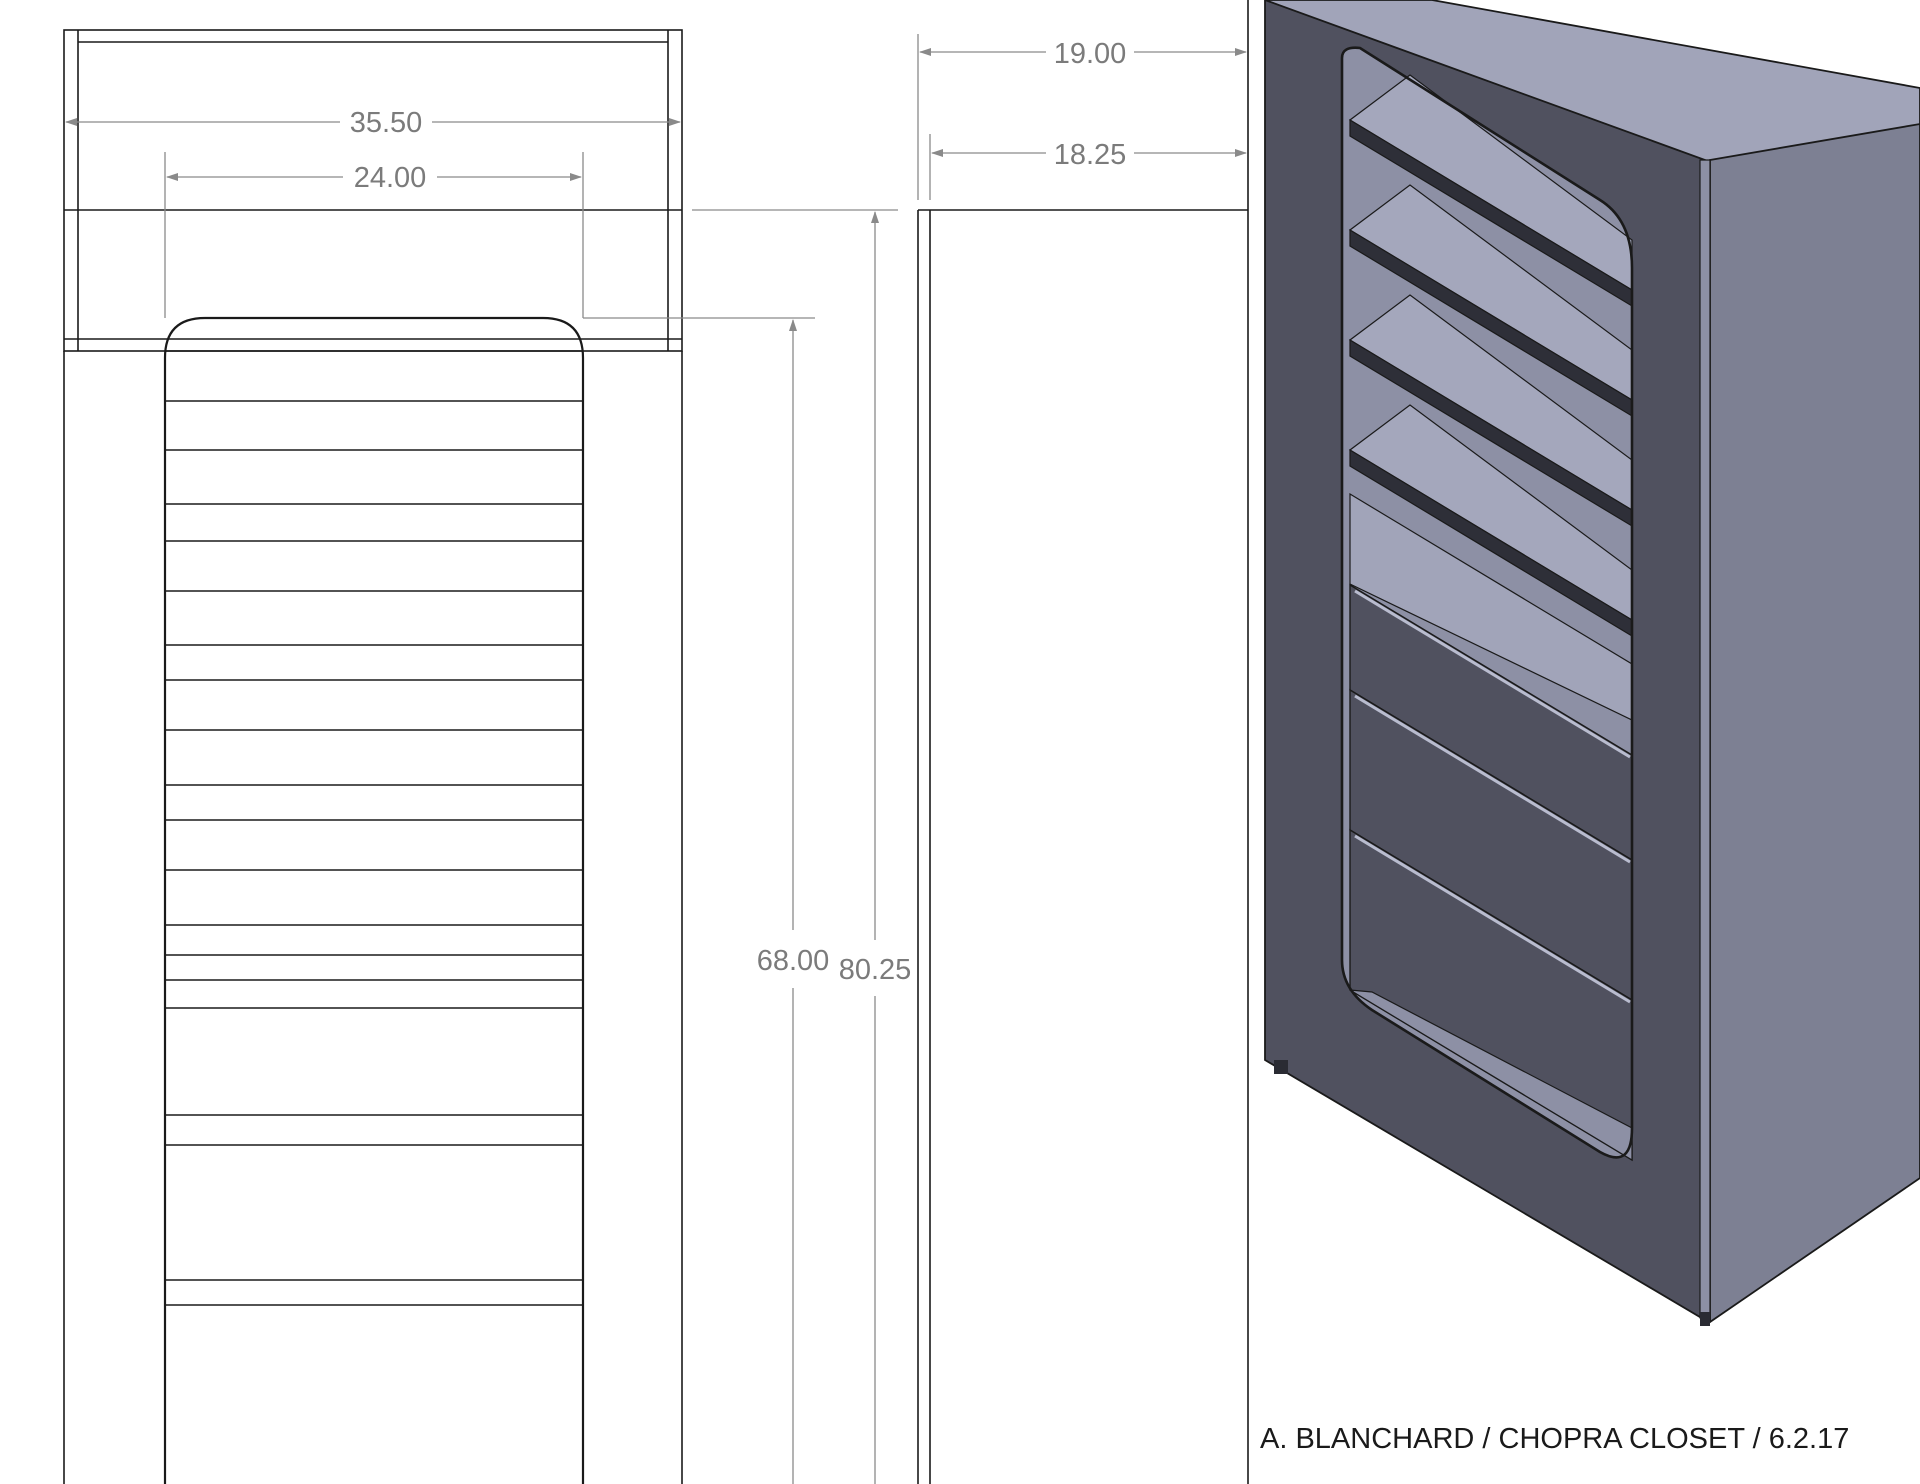  What do you see at coordinates (1814, 723) in the screenshot?
I see `iso-side-face` at bounding box center [1814, 723].